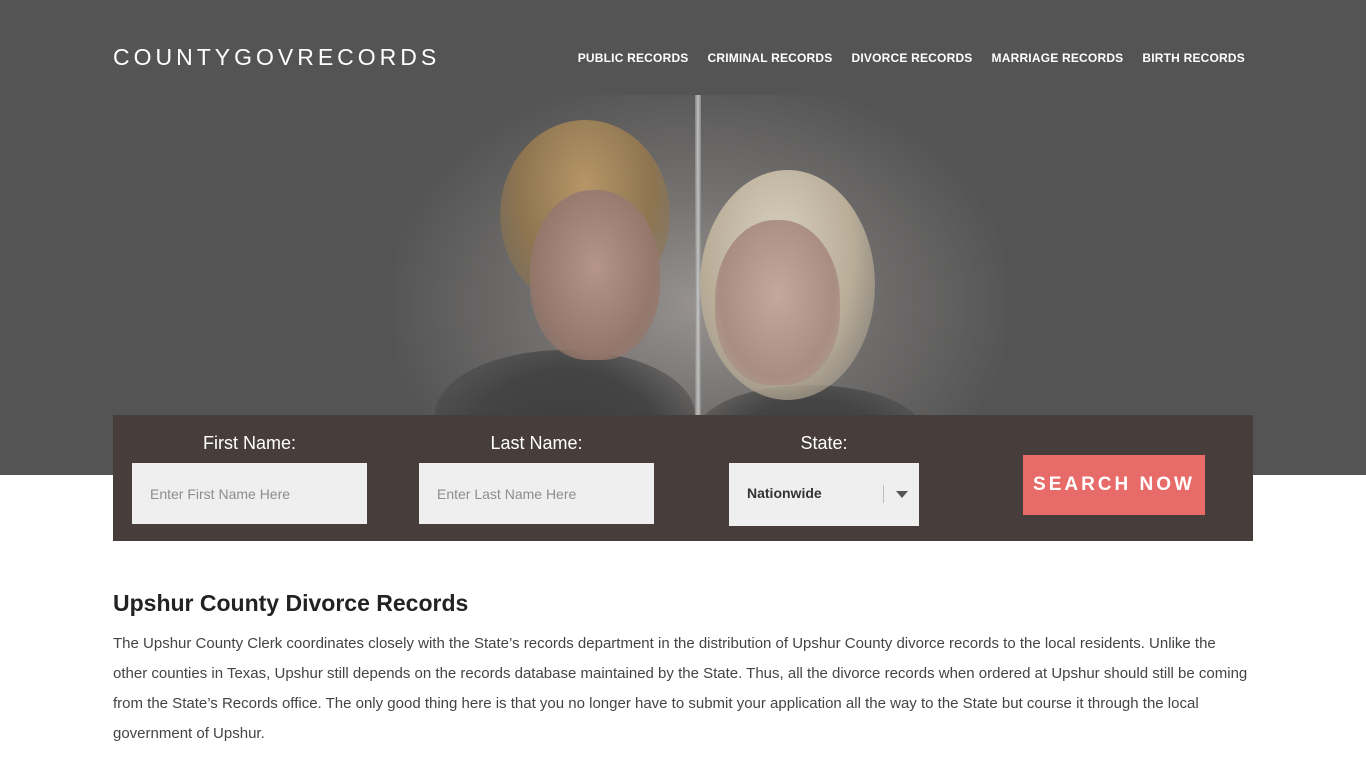 The height and width of the screenshot is (768, 1366). Describe the element at coordinates (1114, 485) in the screenshot. I see `search-now-button: SEARCH NOW` at that location.